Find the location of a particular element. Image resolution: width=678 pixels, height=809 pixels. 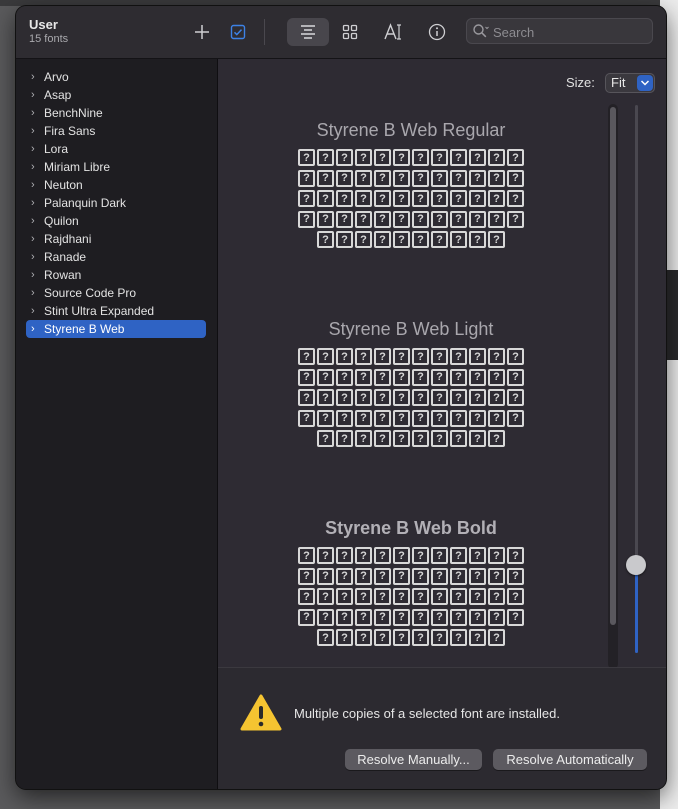

grid-view-icon is located at coordinates (350, 32).